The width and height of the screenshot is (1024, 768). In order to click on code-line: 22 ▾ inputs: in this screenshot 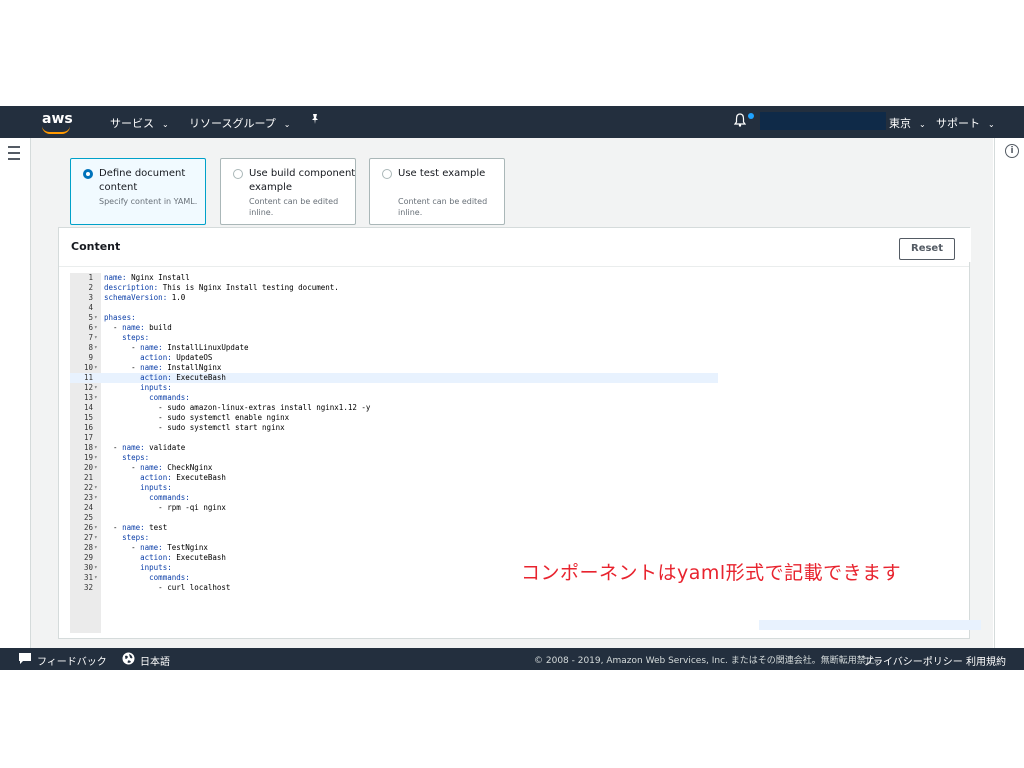, I will do `click(394, 488)`.